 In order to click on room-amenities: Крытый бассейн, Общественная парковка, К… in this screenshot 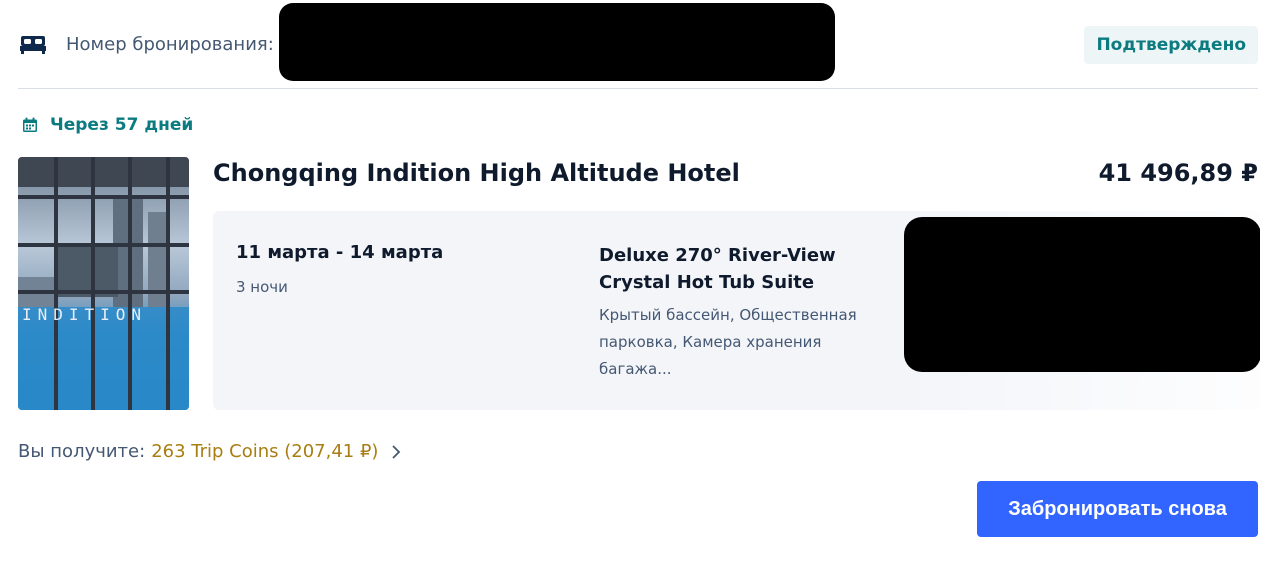, I will do `click(728, 342)`.